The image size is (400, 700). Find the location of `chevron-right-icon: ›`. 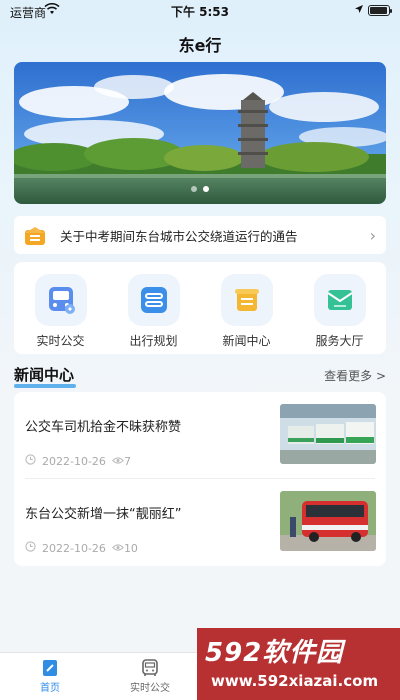

chevron-right-icon: › is located at coordinates (372, 235).